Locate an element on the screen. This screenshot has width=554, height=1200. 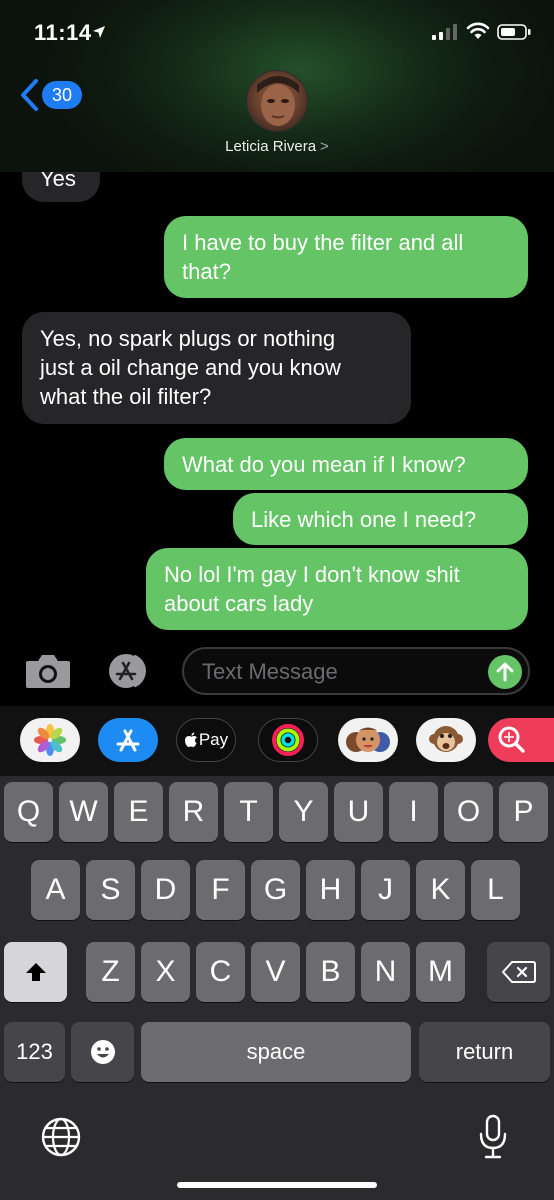
contact-avatar is located at coordinates (277, 101).